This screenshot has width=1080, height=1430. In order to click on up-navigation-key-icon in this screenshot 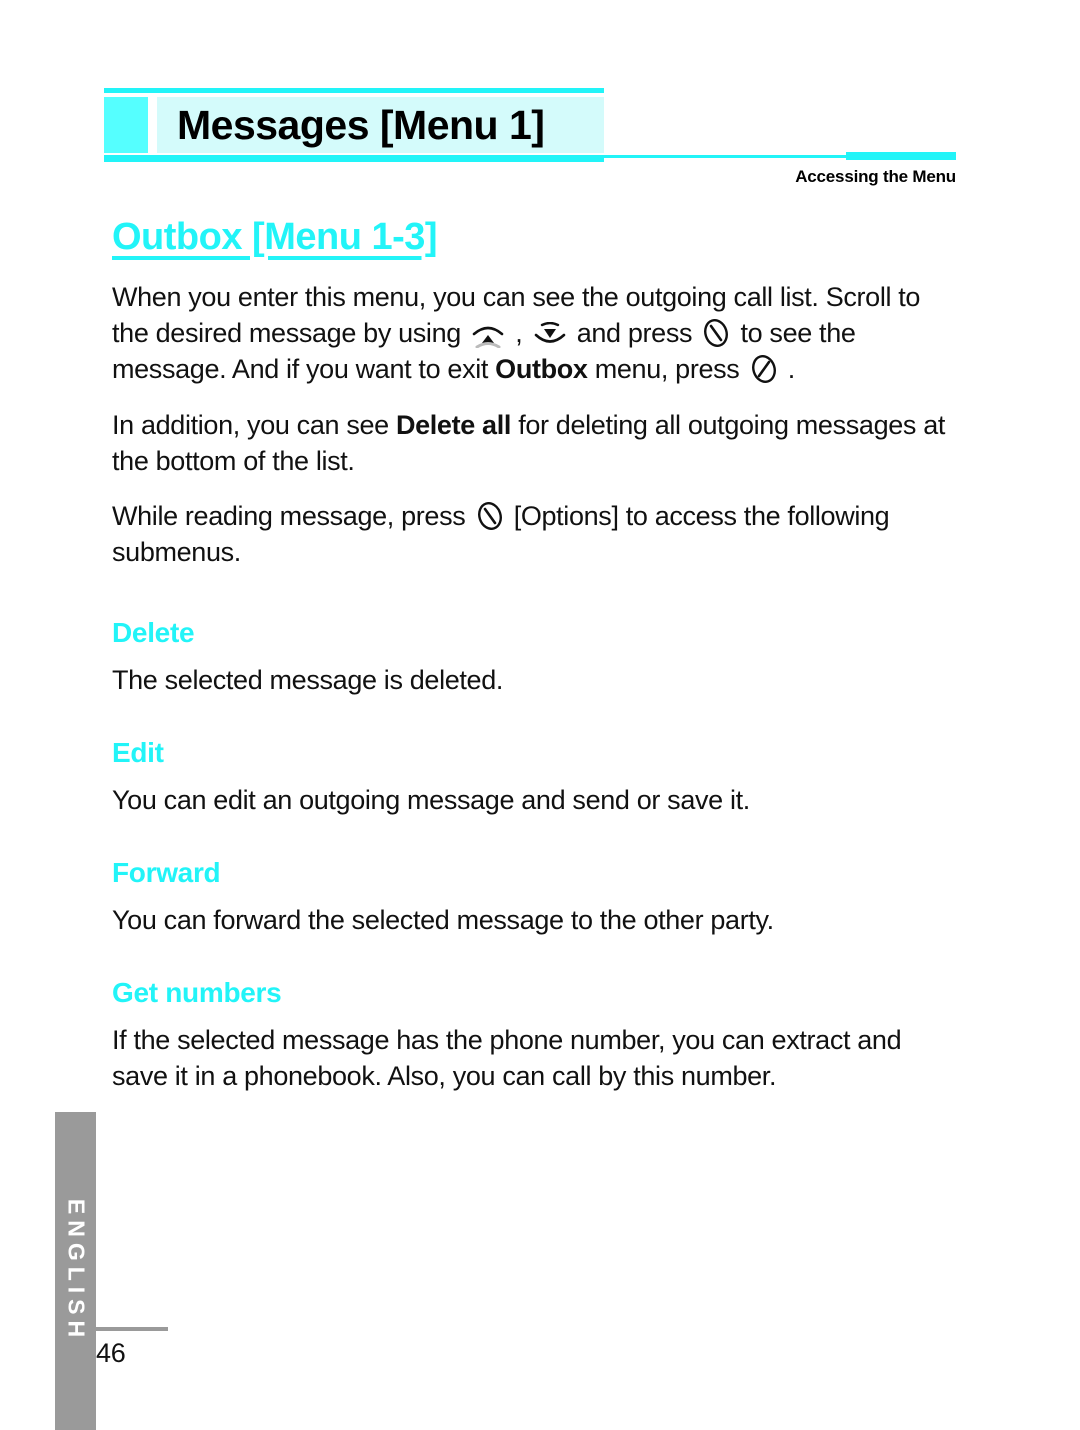, I will do `click(488, 335)`.